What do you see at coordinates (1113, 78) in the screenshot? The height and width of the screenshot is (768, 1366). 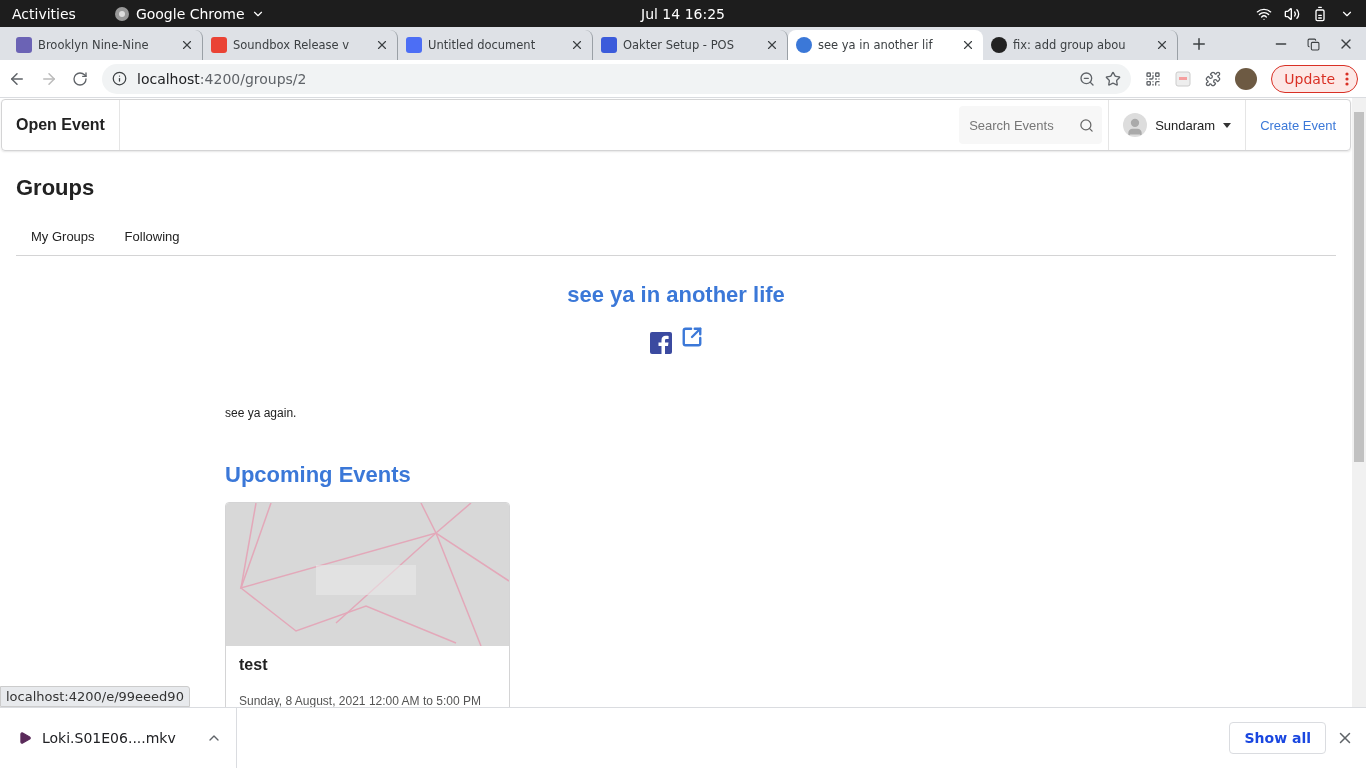 I see `star-icon` at bounding box center [1113, 78].